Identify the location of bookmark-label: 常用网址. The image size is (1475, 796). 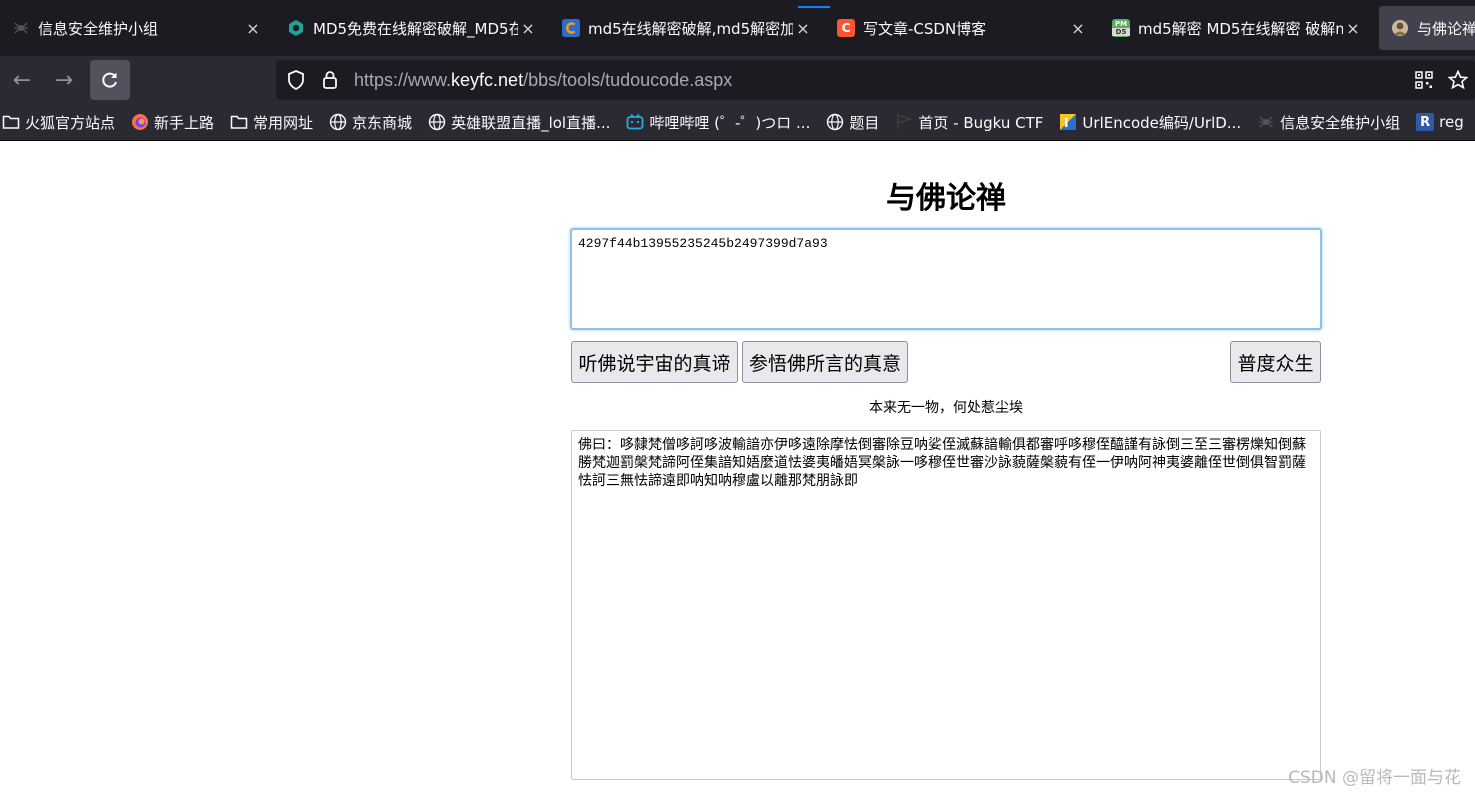
(283, 122).